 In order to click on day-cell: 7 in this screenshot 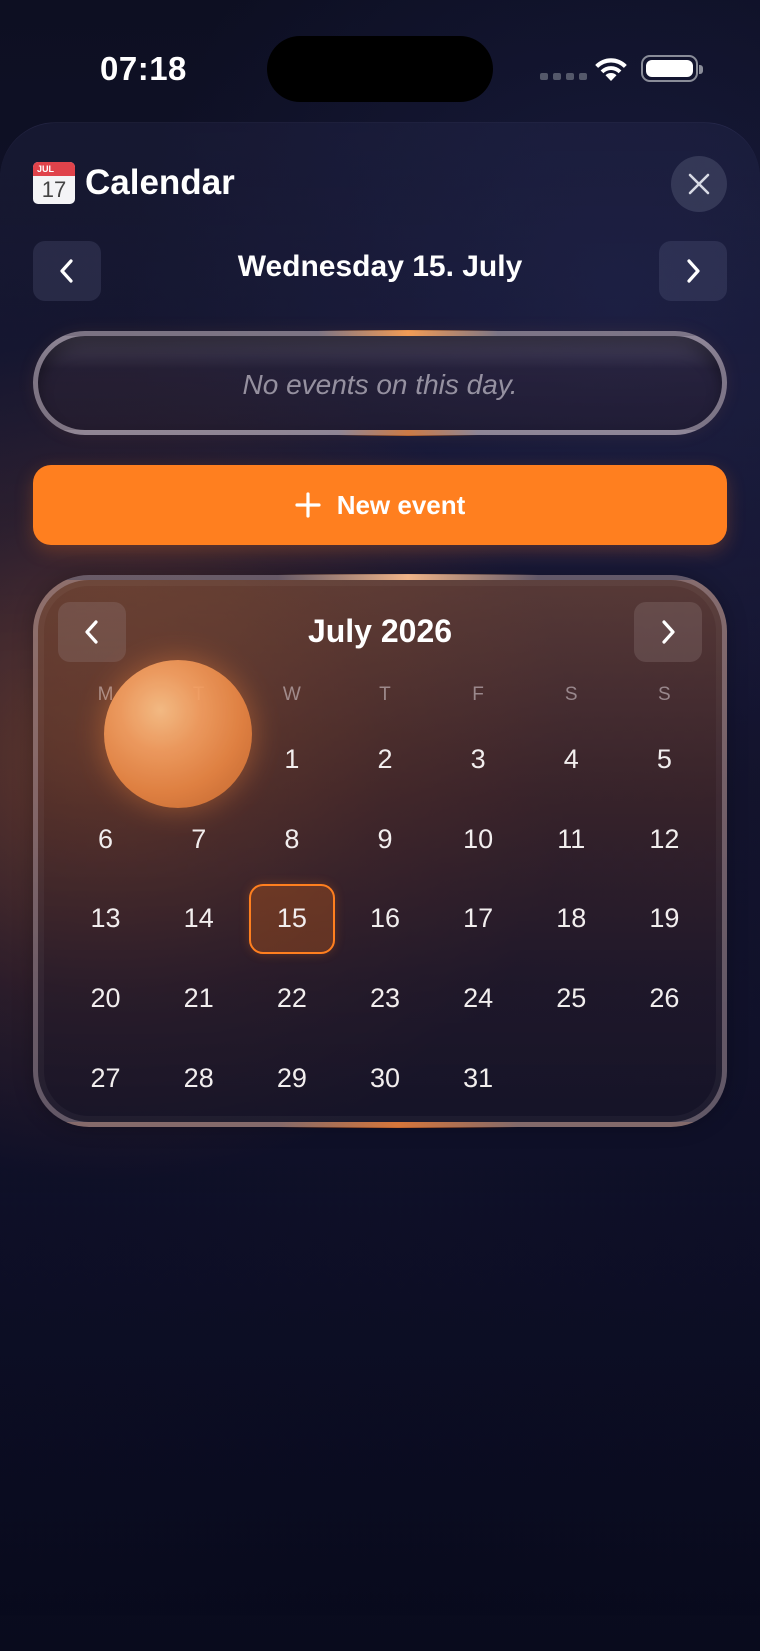, I will do `click(198, 840)`.